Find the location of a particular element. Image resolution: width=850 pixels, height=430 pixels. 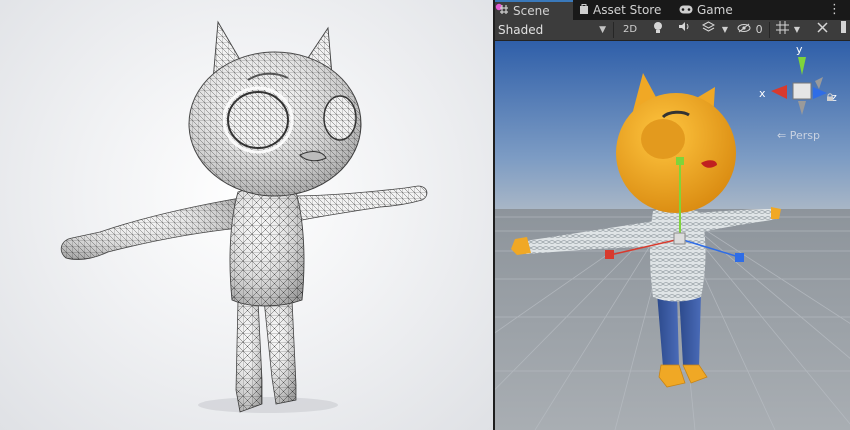

toggle-2d-label: 2D is located at coordinates (630, 29).